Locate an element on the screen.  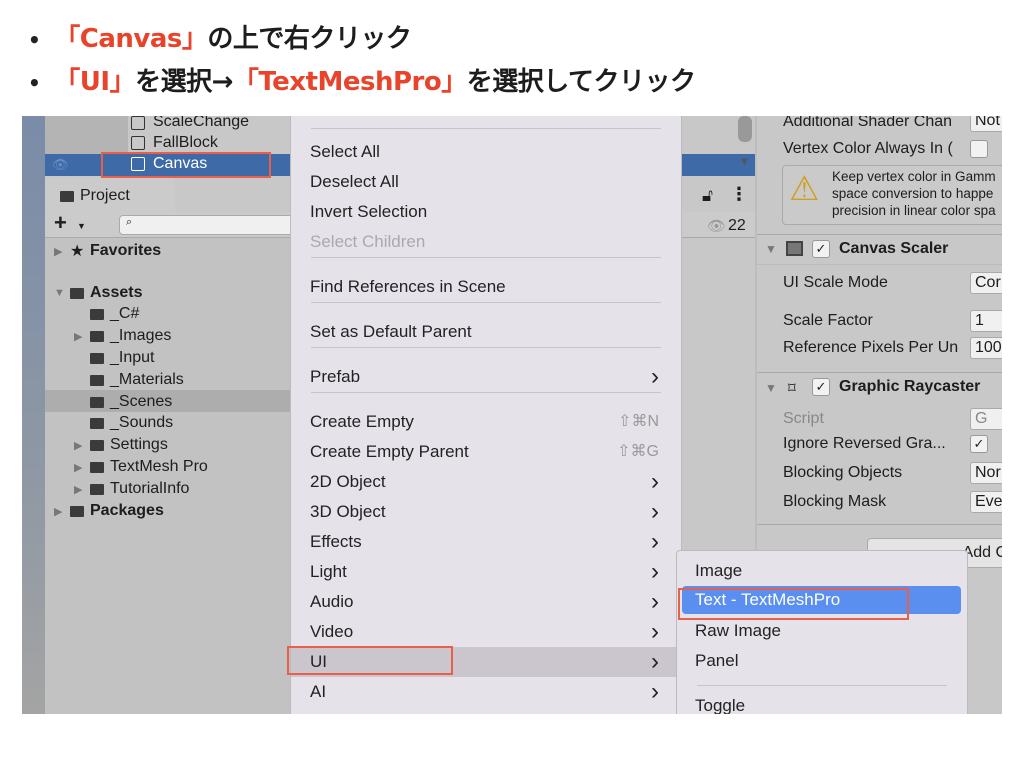
graphic-raycaster-enabled-checkbox: ✓ is located at coordinates (821, 387).